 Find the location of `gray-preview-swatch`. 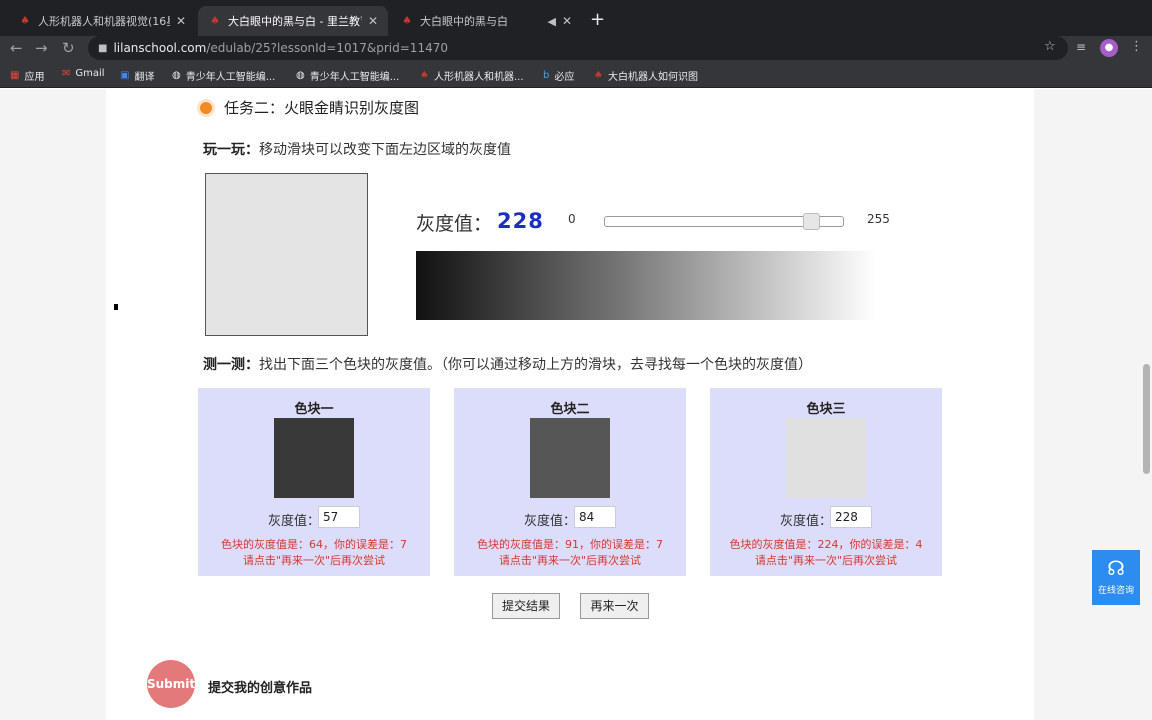

gray-preview-swatch is located at coordinates (286, 254).